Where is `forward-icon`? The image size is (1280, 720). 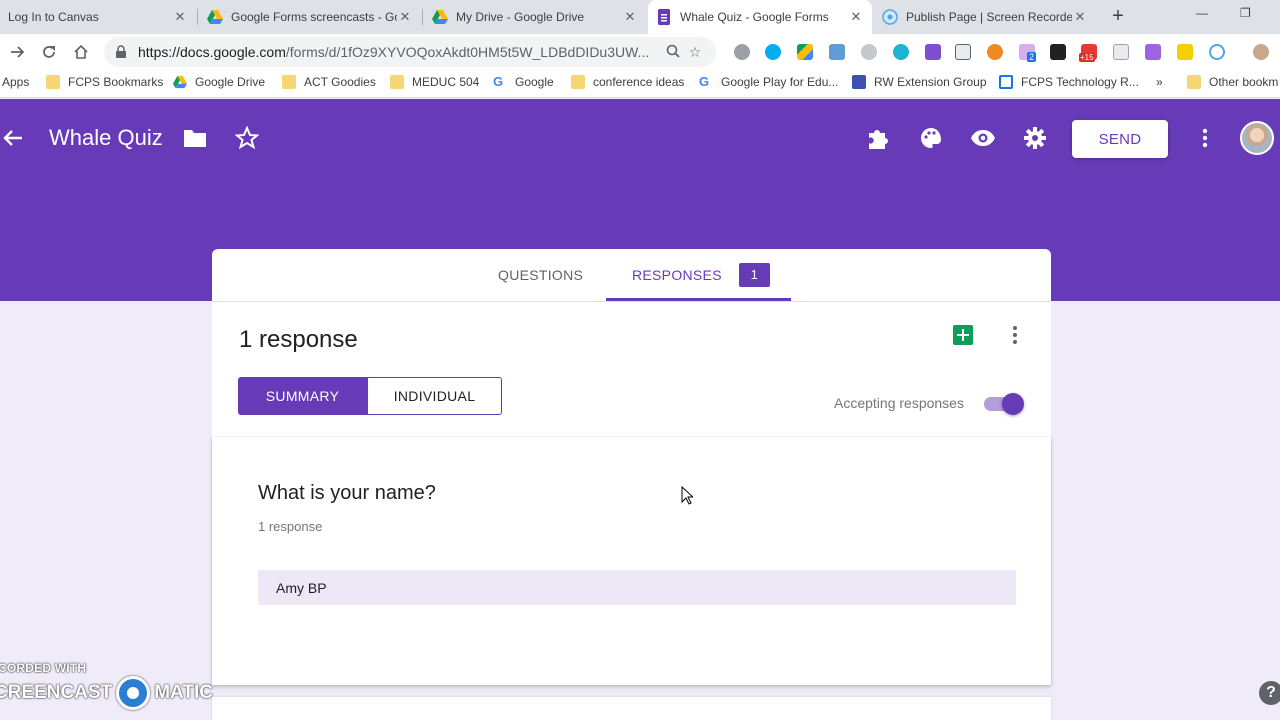
forward-icon is located at coordinates (18, 52).